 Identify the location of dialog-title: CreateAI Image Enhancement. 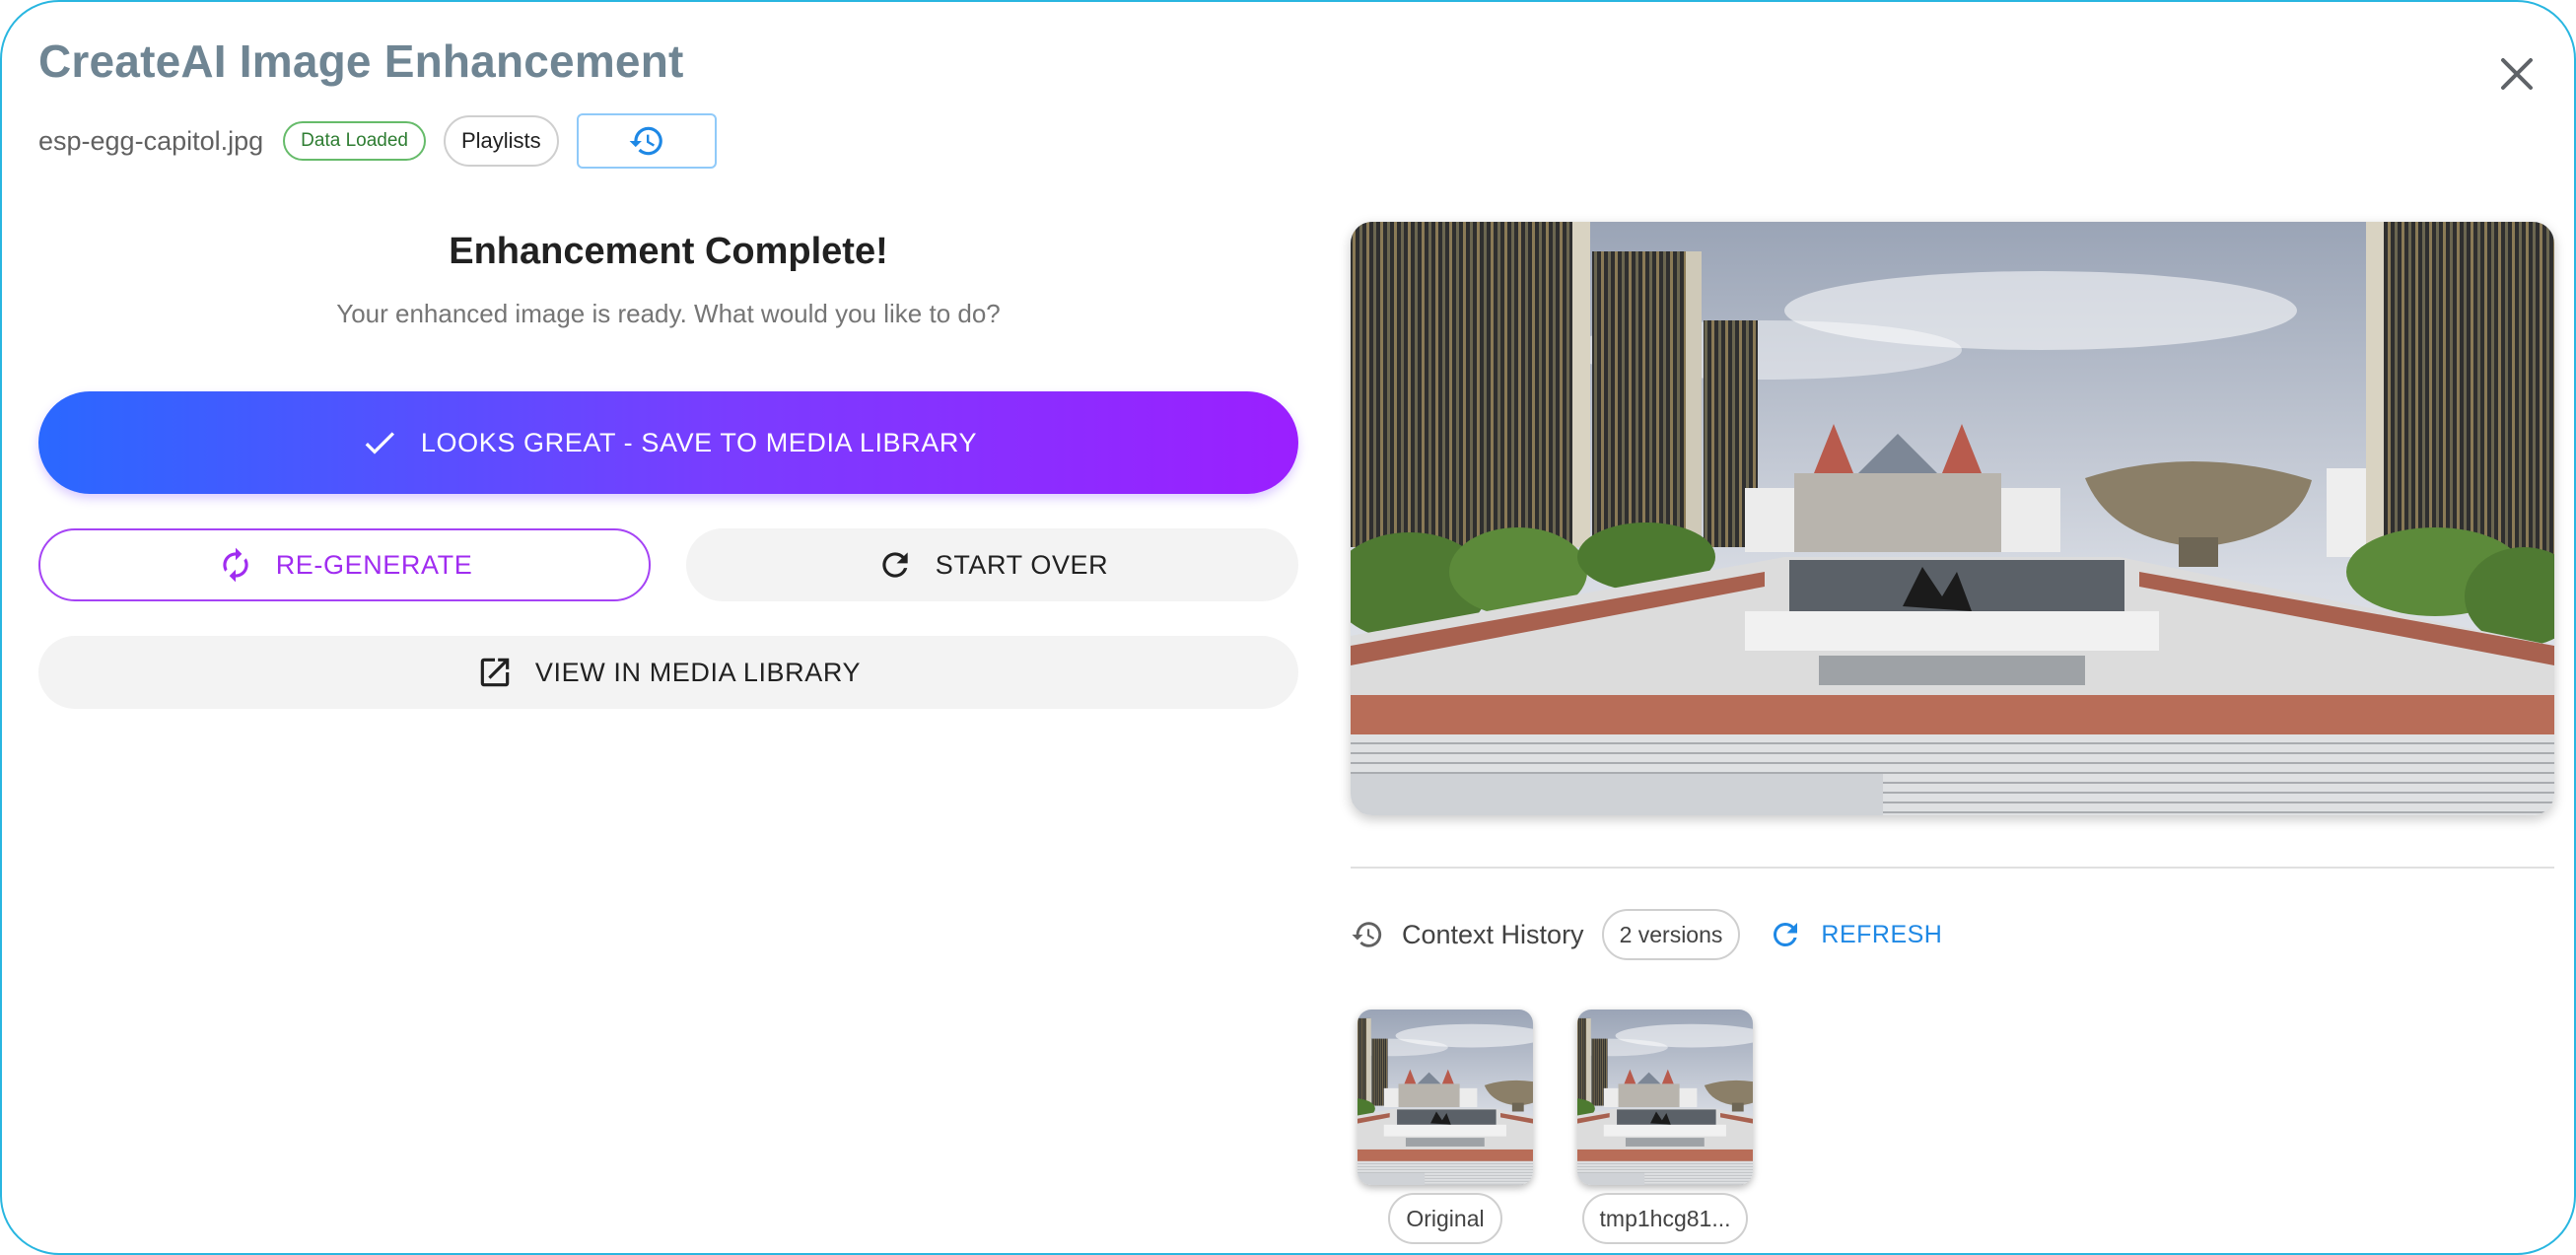
(361, 61).